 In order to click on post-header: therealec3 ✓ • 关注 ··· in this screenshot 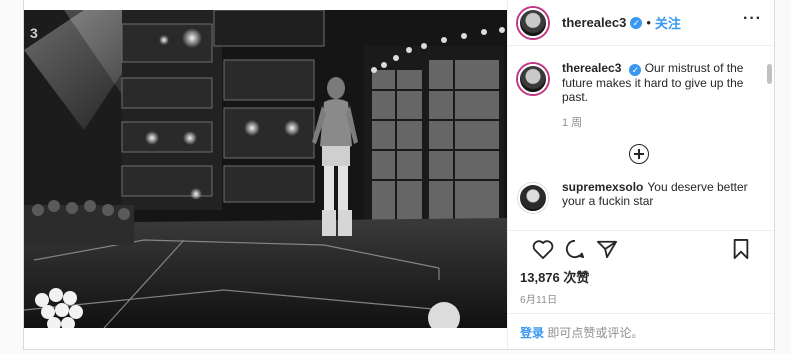, I will do `click(641, 23)`.